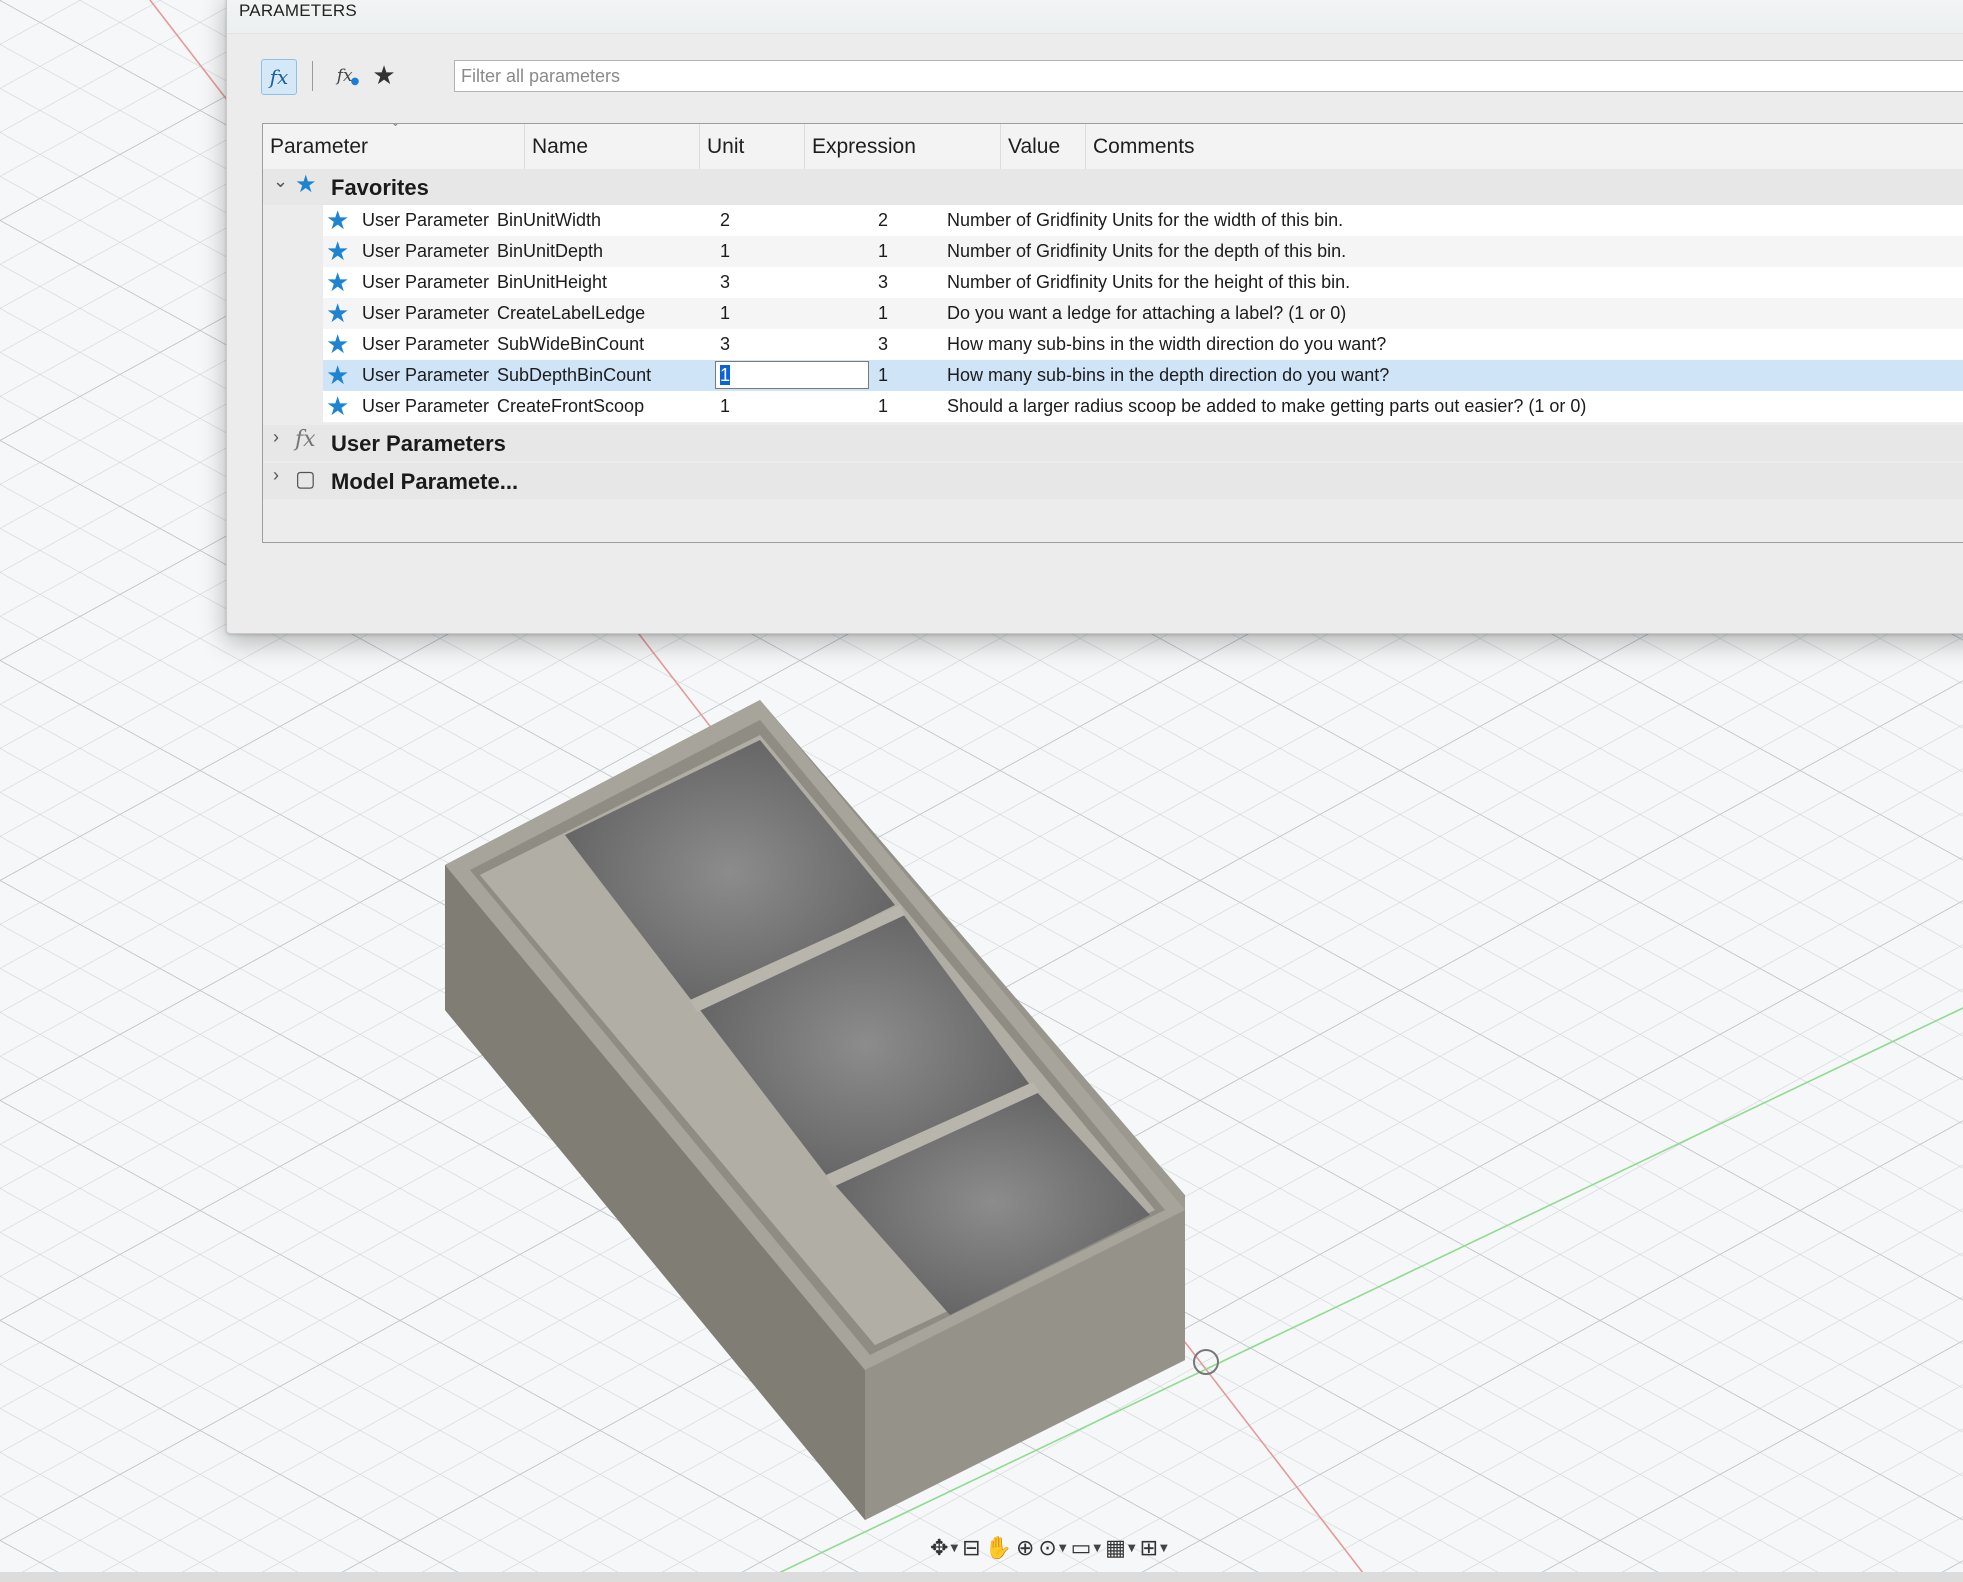 The width and height of the screenshot is (1963, 1582). Describe the element at coordinates (380, 187) in the screenshot. I see `group-label: Favorites` at that location.